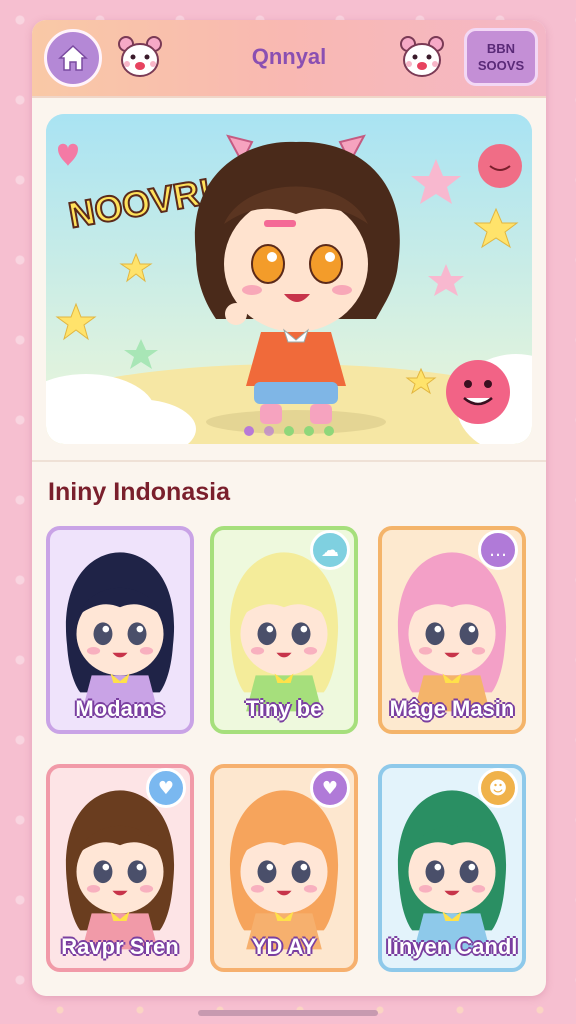  What do you see at coordinates (288, 1013) in the screenshot?
I see `home-indicator` at bounding box center [288, 1013].